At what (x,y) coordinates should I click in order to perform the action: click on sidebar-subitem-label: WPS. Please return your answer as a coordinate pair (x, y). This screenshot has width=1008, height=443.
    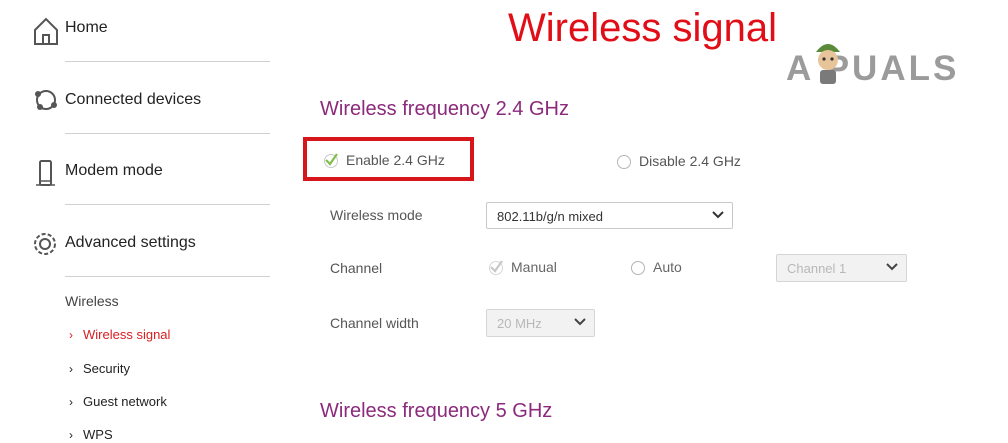
    Looking at the image, I should click on (98, 434).